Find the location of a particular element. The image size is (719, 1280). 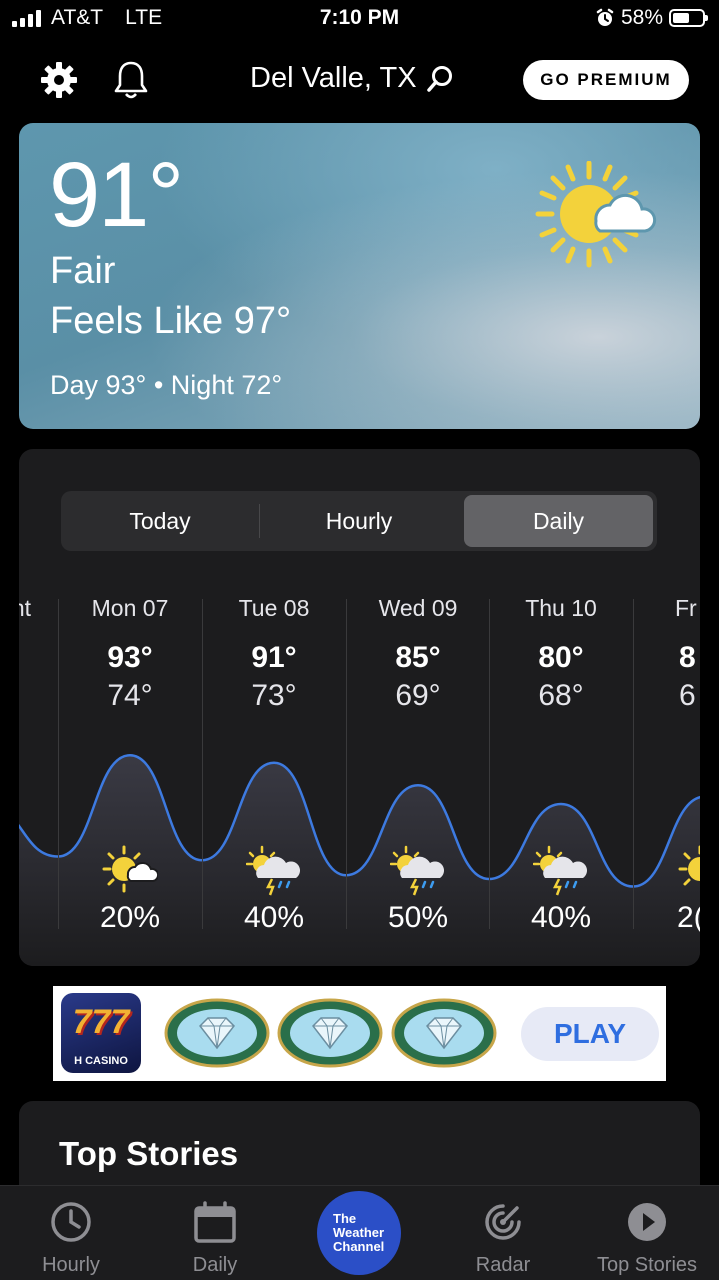

day-low: 6 is located at coordinates (687, 695).